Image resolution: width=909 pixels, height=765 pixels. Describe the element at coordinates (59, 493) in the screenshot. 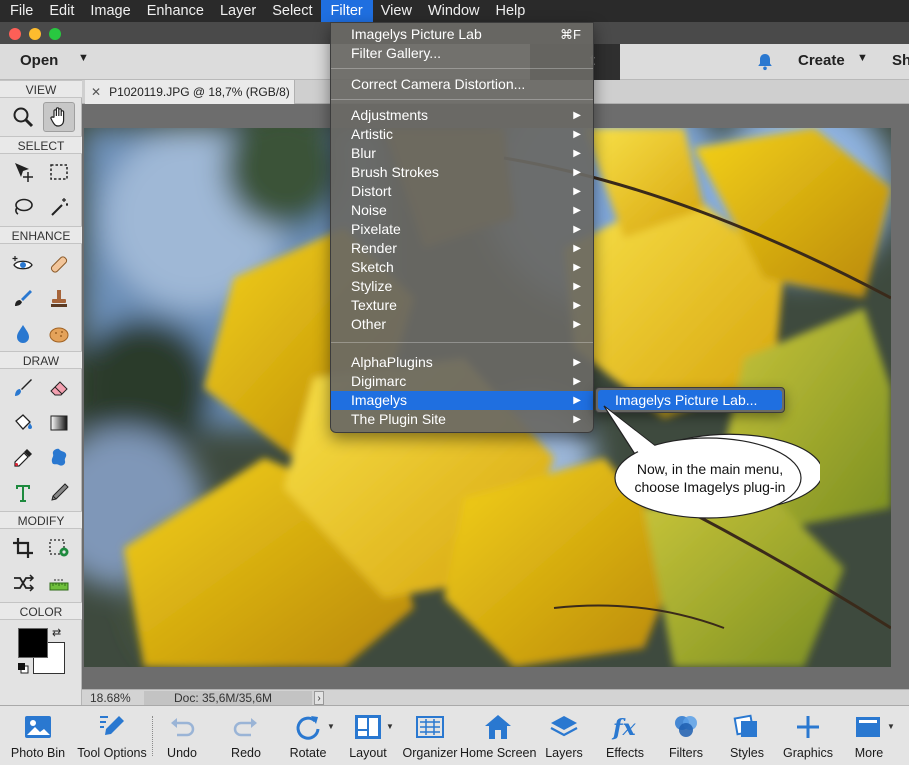

I see `pencil-tool-icon` at that location.